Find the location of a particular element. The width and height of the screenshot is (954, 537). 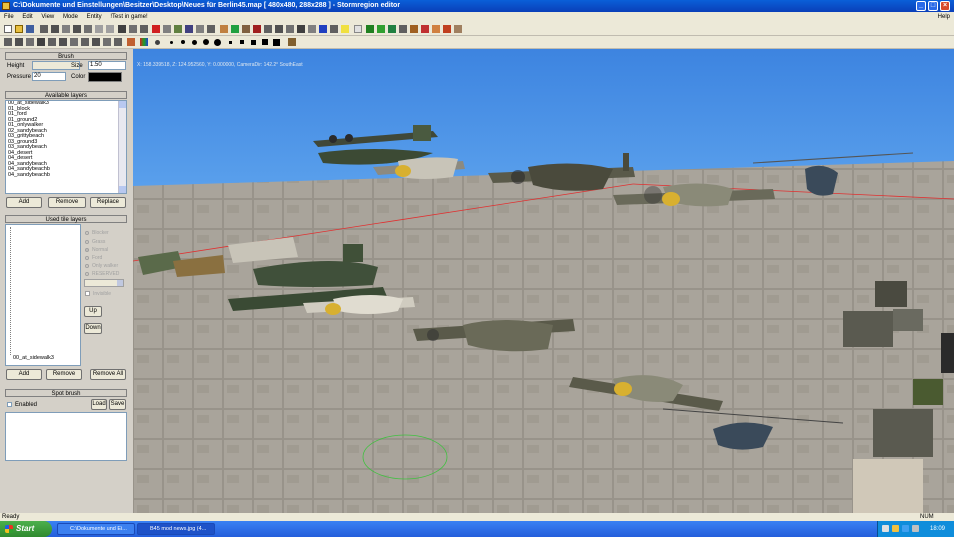

open-folder-icon is located at coordinates (19, 29).